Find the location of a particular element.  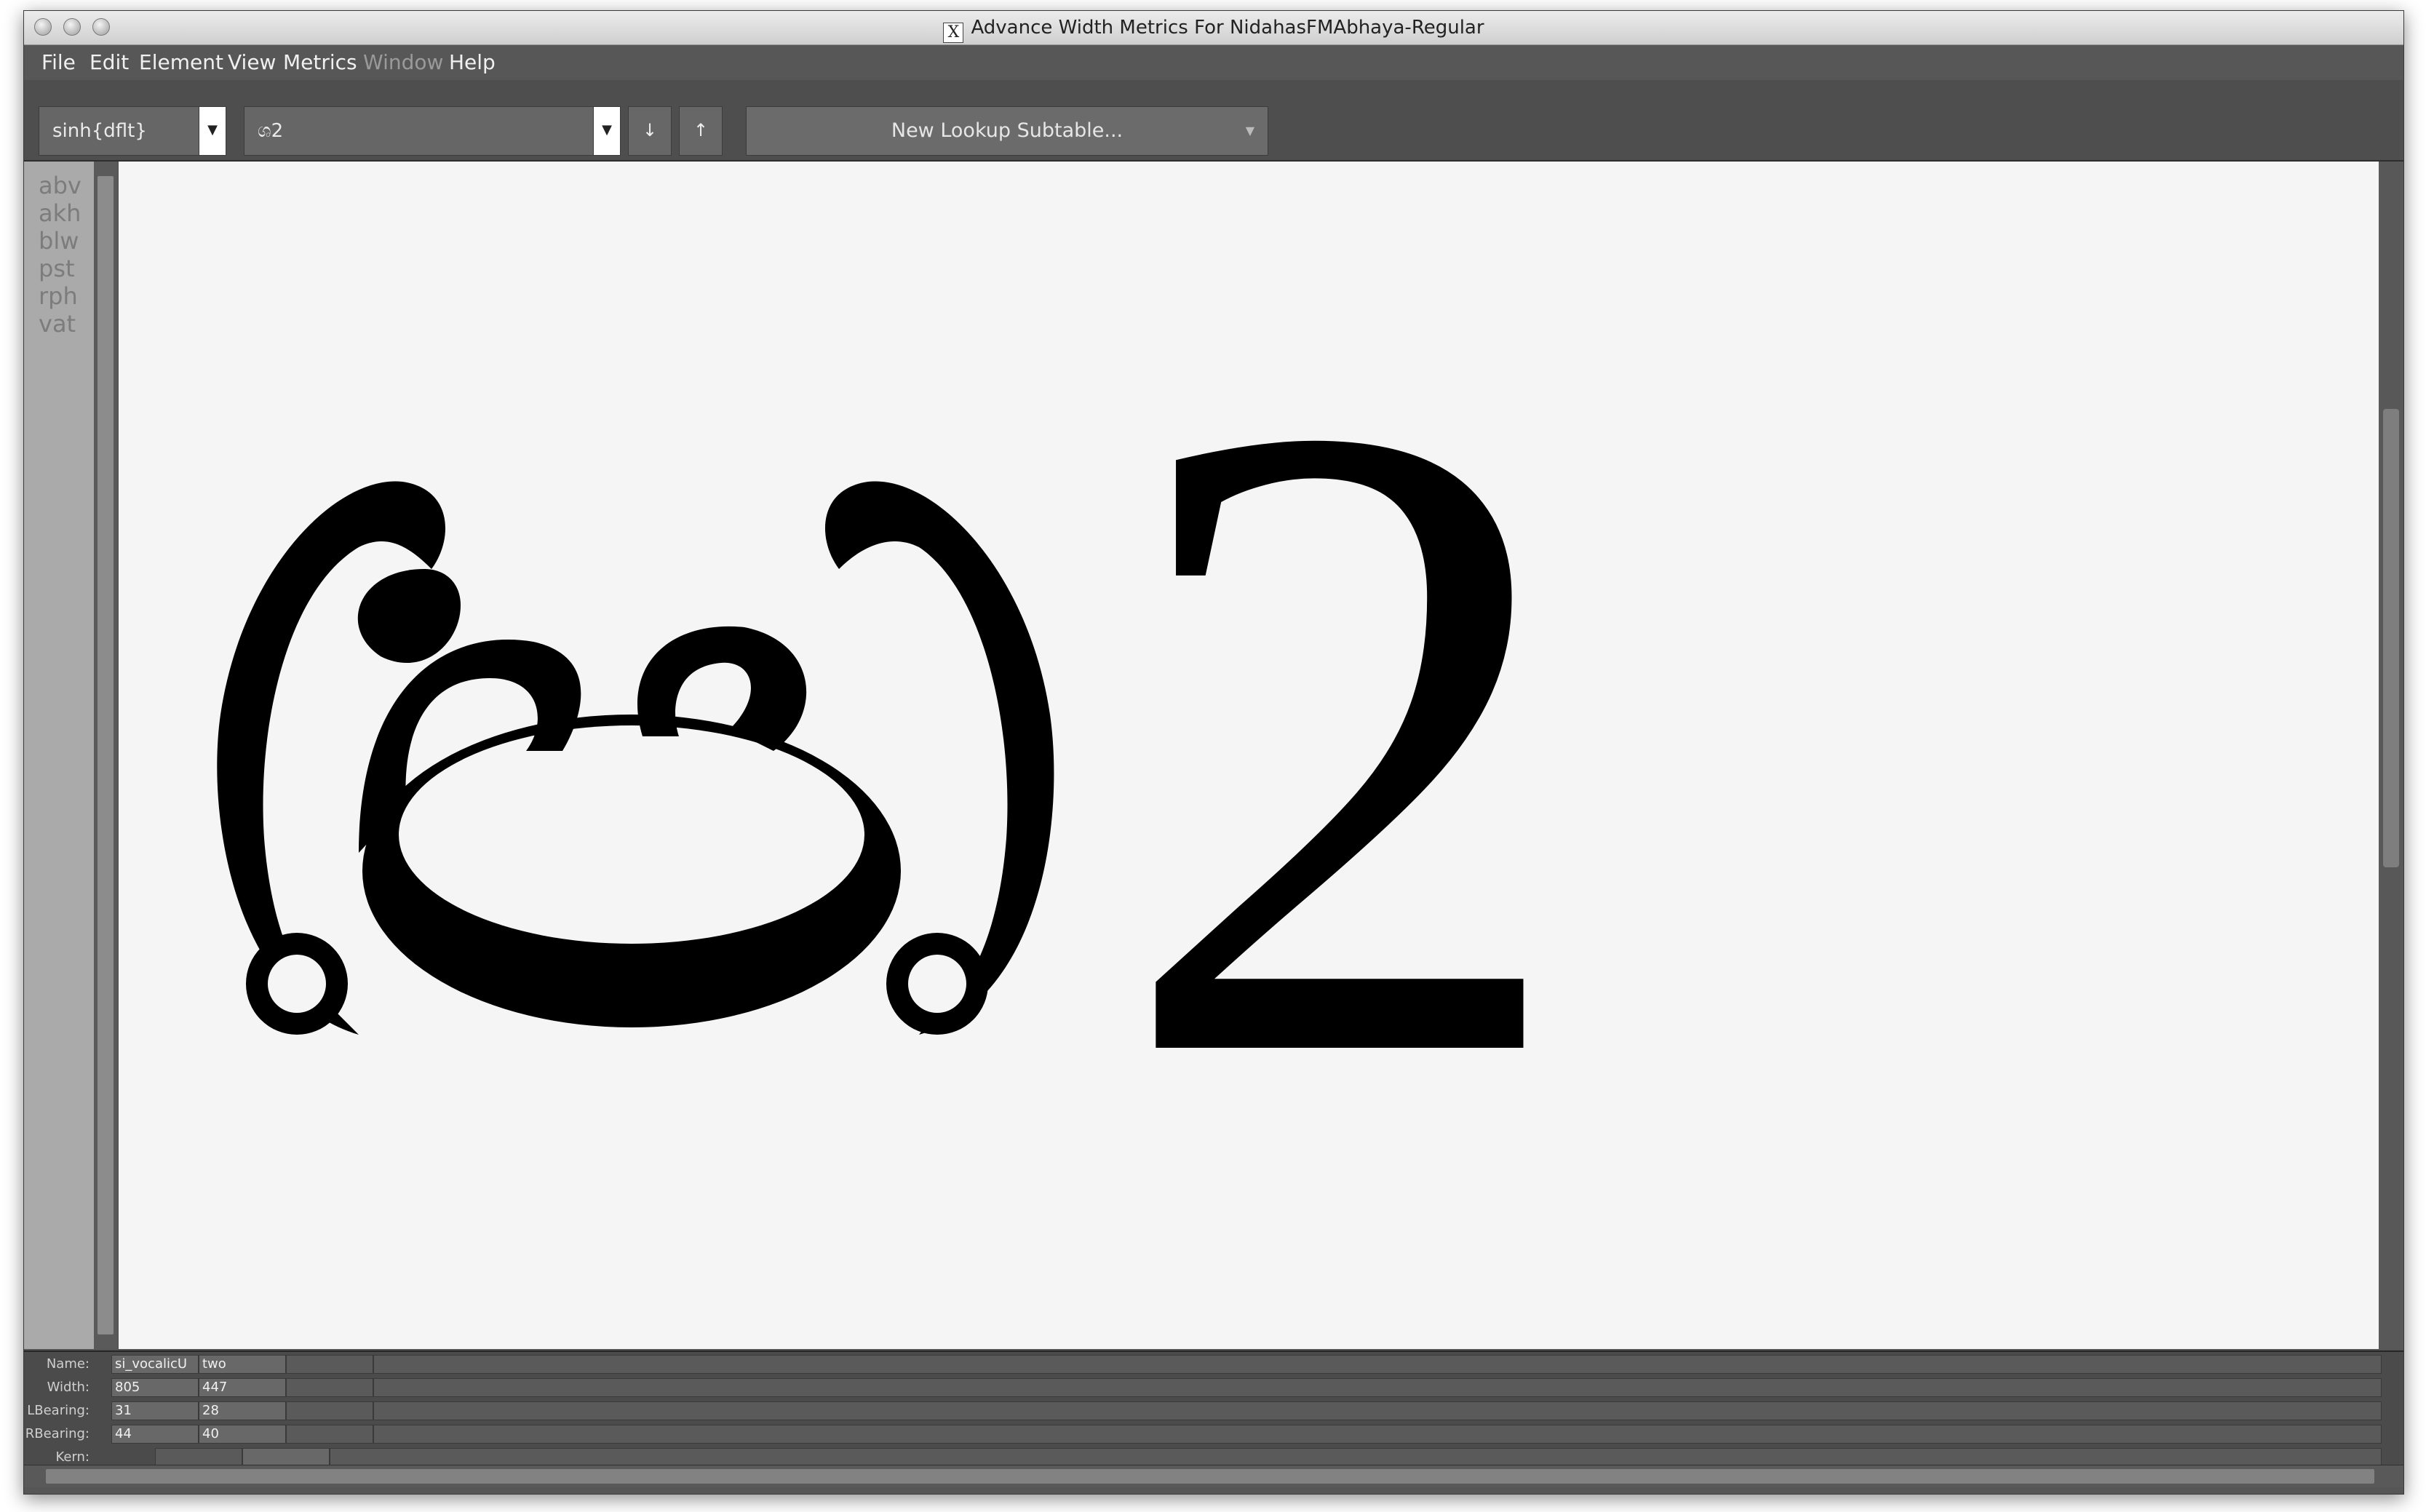

glyph-name-cell: si_vocalicU is located at coordinates (155, 1365).